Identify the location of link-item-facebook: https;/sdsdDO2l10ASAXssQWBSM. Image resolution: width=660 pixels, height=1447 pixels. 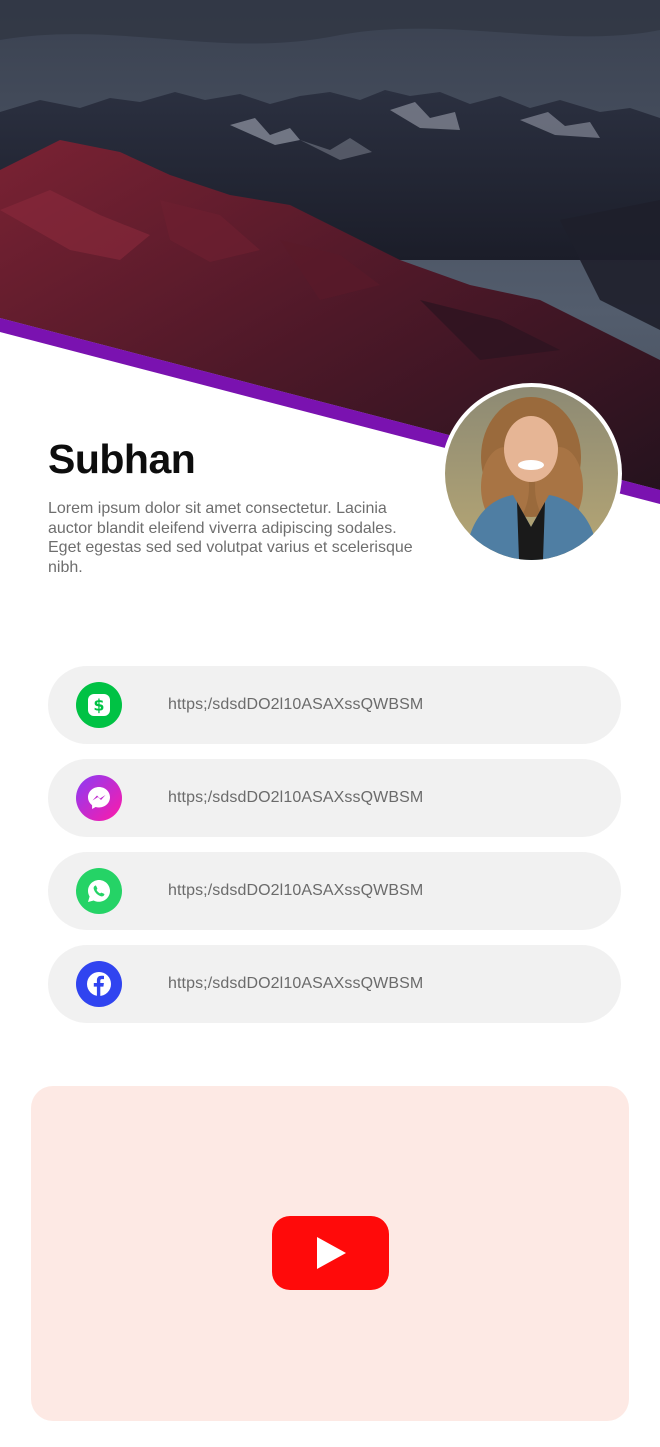
(334, 984).